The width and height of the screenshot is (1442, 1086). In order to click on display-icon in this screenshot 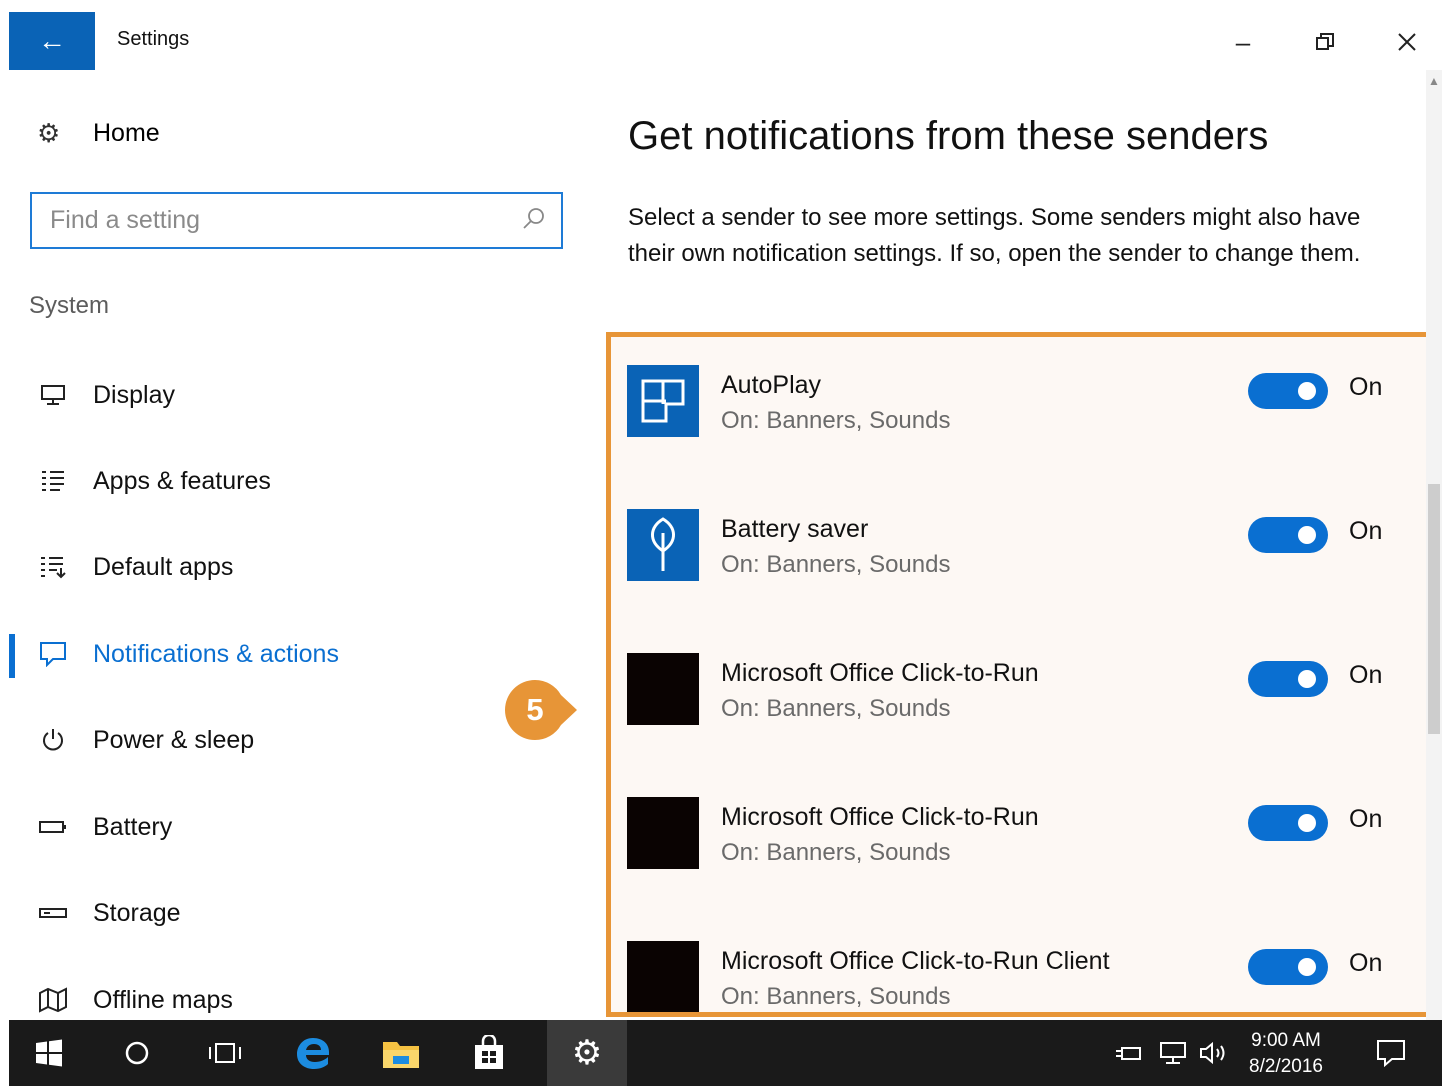, I will do `click(53, 395)`.